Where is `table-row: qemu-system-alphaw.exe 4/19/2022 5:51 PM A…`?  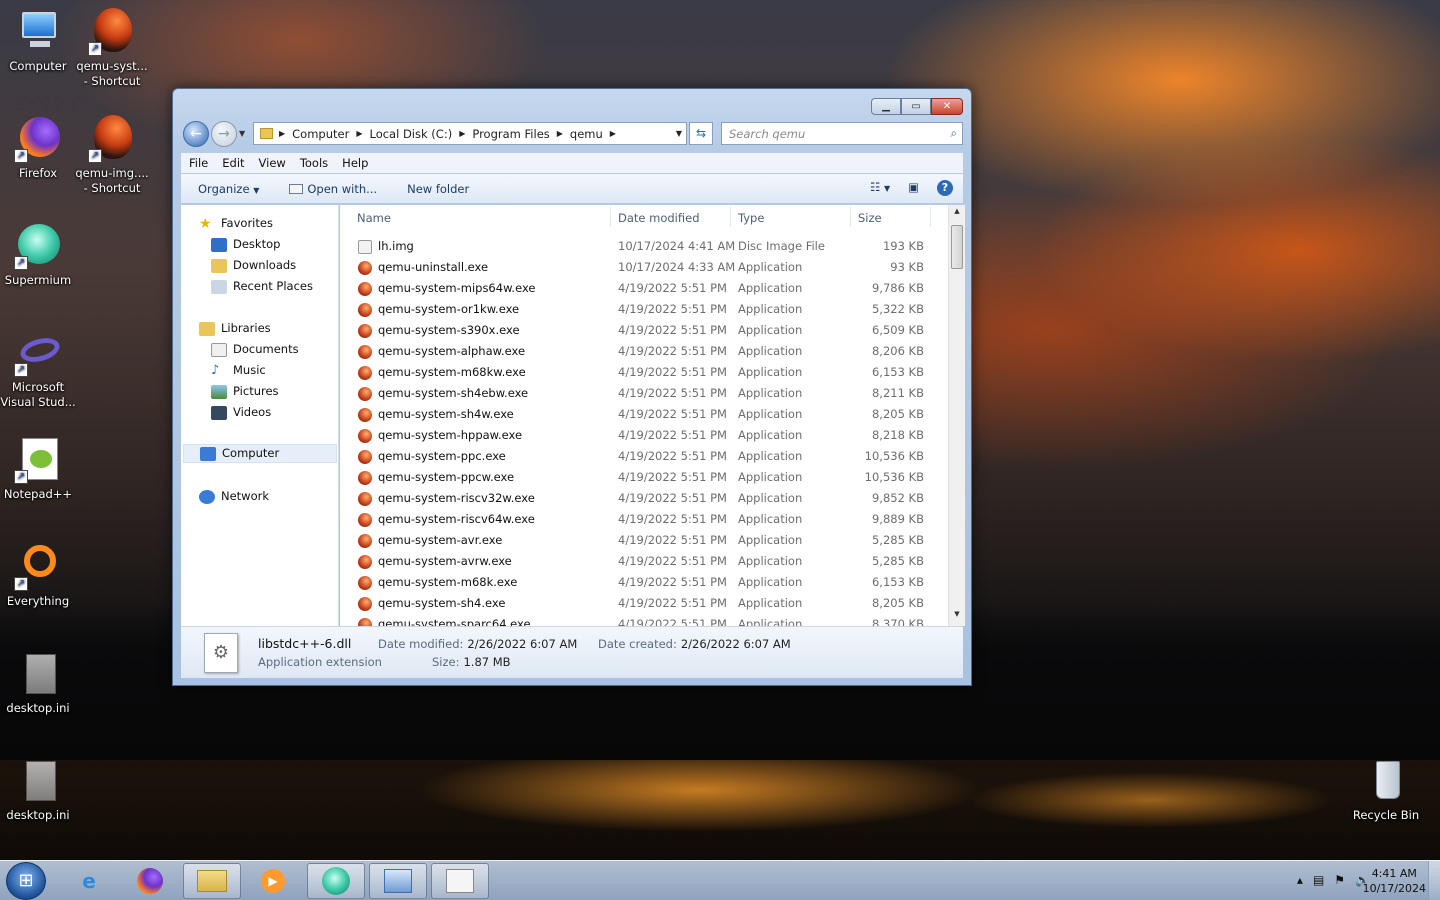
table-row: qemu-system-alphaw.exe 4/19/2022 5:51 PM A… is located at coordinates (644, 351).